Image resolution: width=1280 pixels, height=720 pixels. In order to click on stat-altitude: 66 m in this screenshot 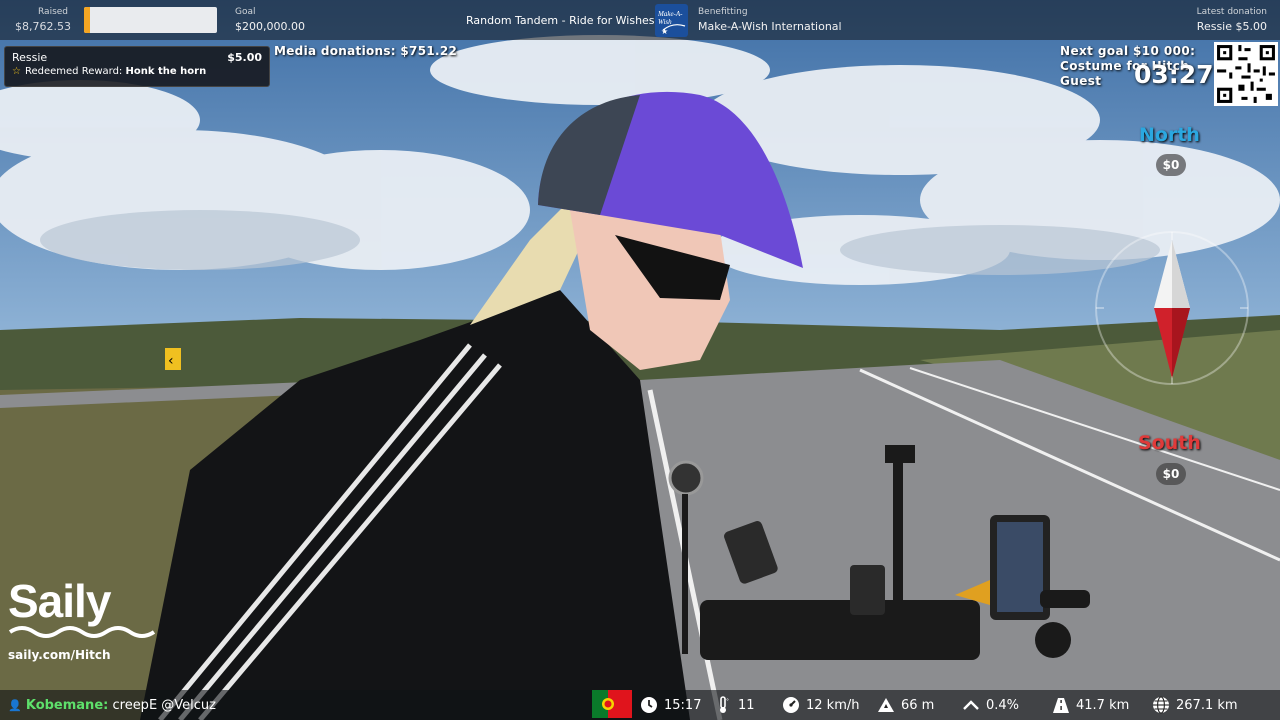, I will do `click(905, 705)`.